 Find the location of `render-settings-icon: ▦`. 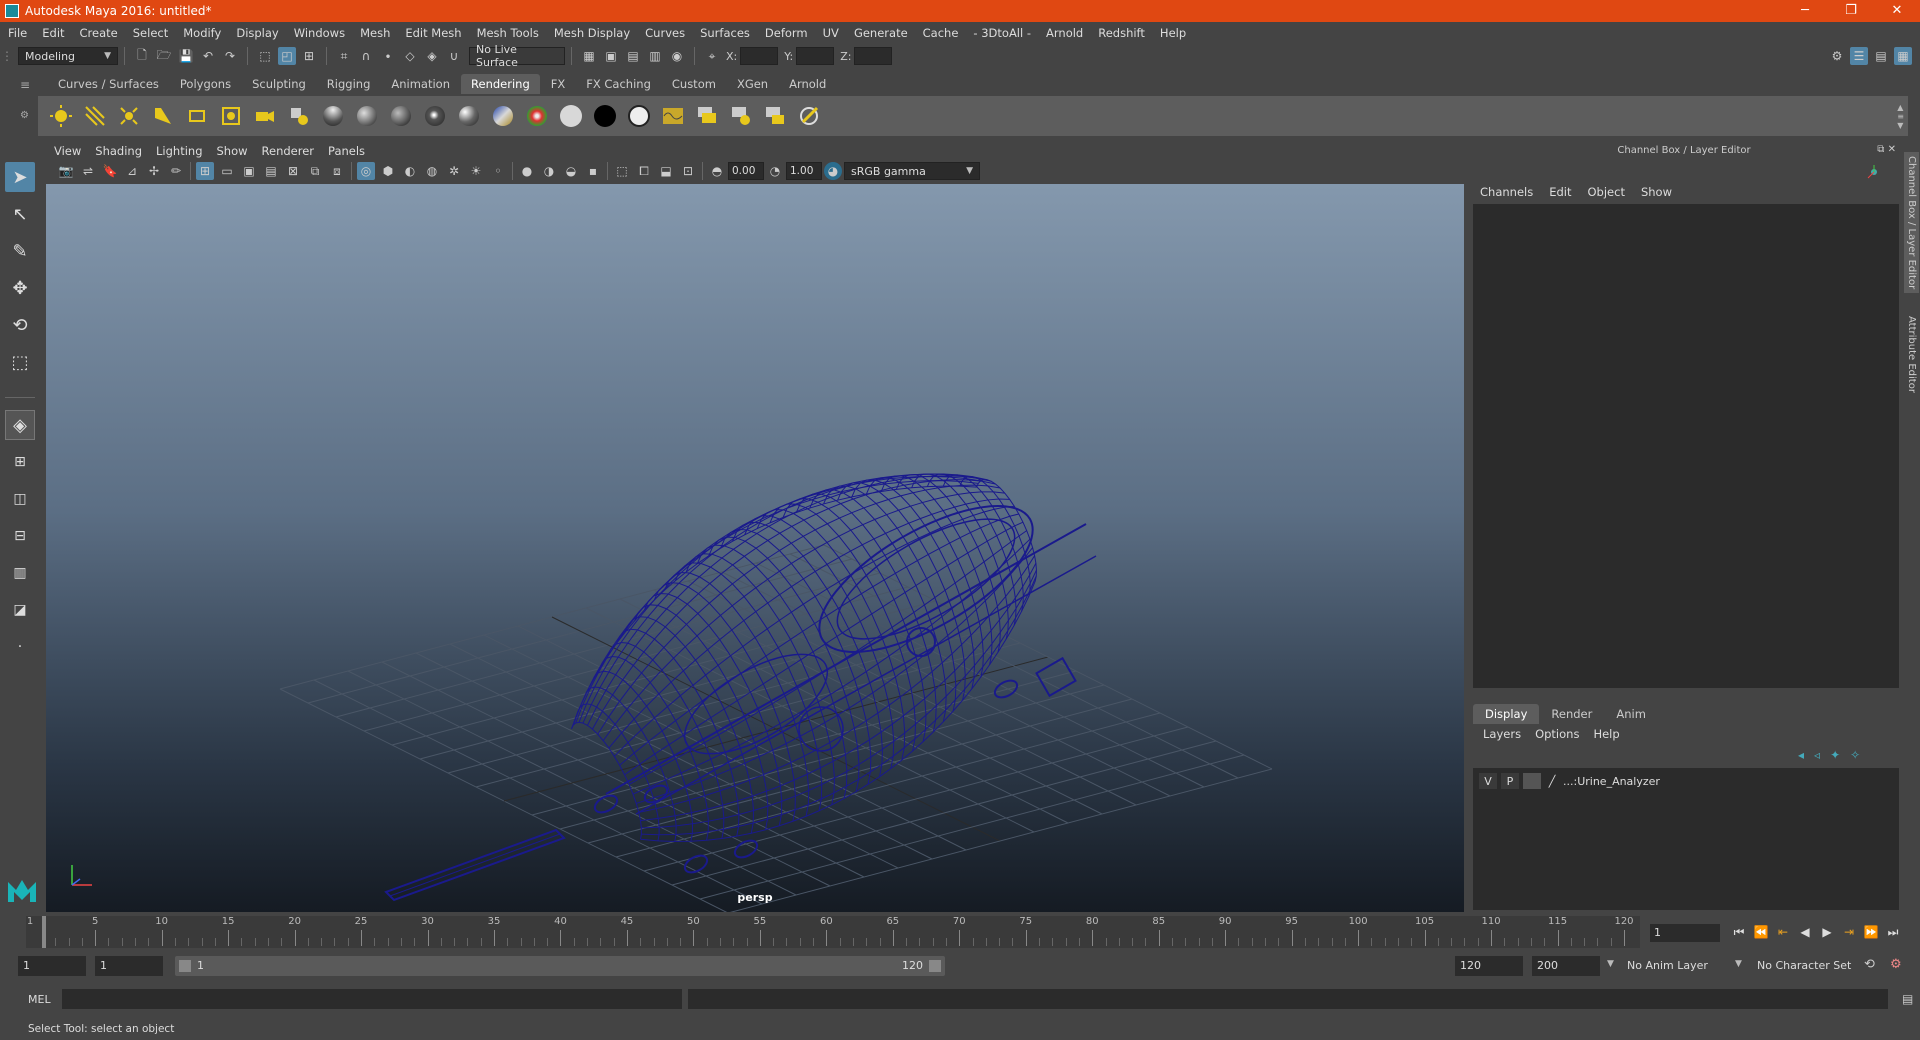

render-settings-icon: ▦ is located at coordinates (589, 56).